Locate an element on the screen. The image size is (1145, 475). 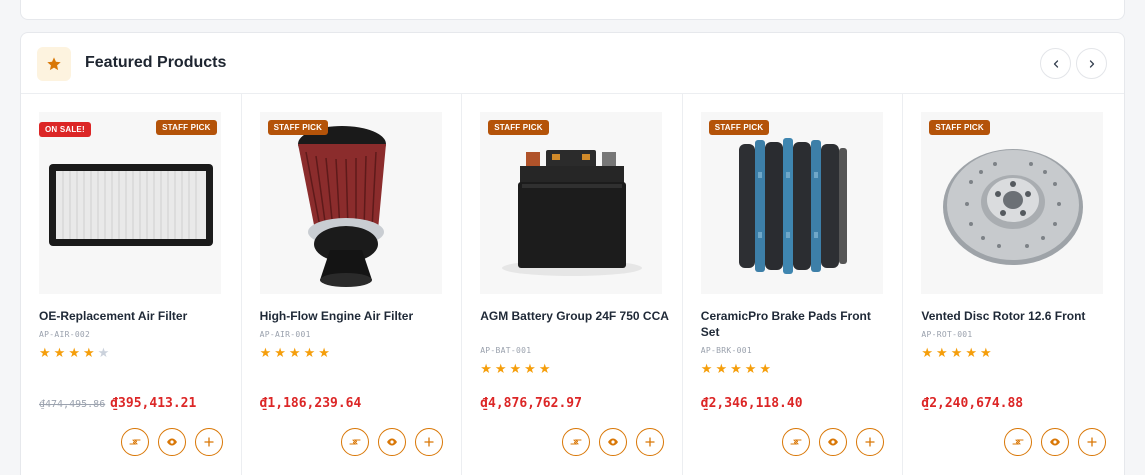
on-sale-badge: ON SALE! is located at coordinates (65, 129).